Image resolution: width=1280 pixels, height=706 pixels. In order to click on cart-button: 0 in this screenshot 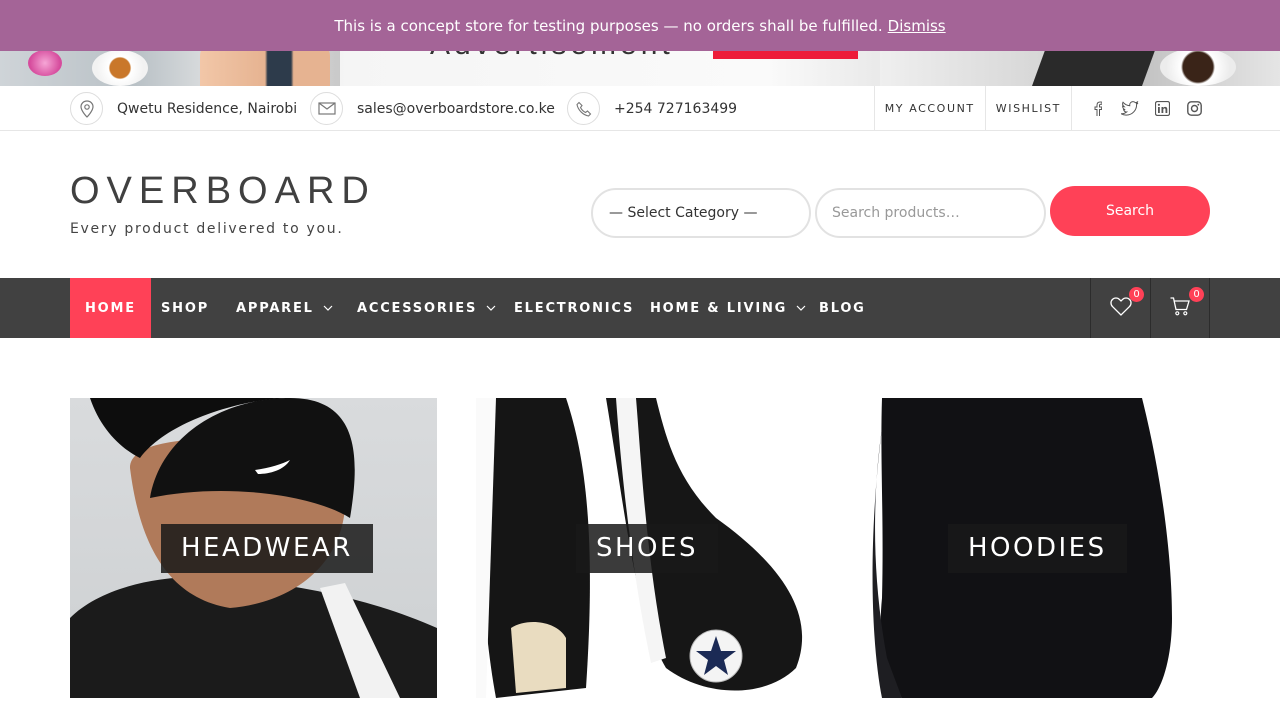, I will do `click(1180, 308)`.